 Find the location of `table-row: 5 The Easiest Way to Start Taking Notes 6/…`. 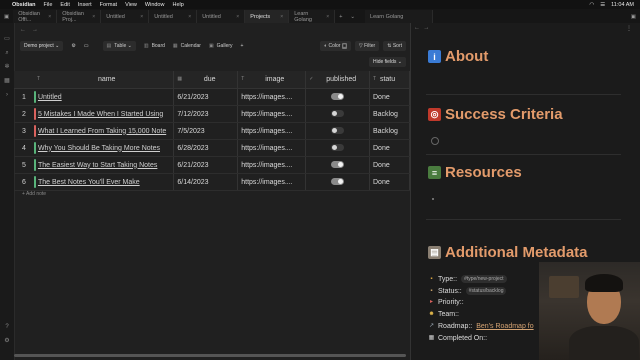

table-row: 5 The Easiest Way to Start Taking Notes 6/… is located at coordinates (212, 165).